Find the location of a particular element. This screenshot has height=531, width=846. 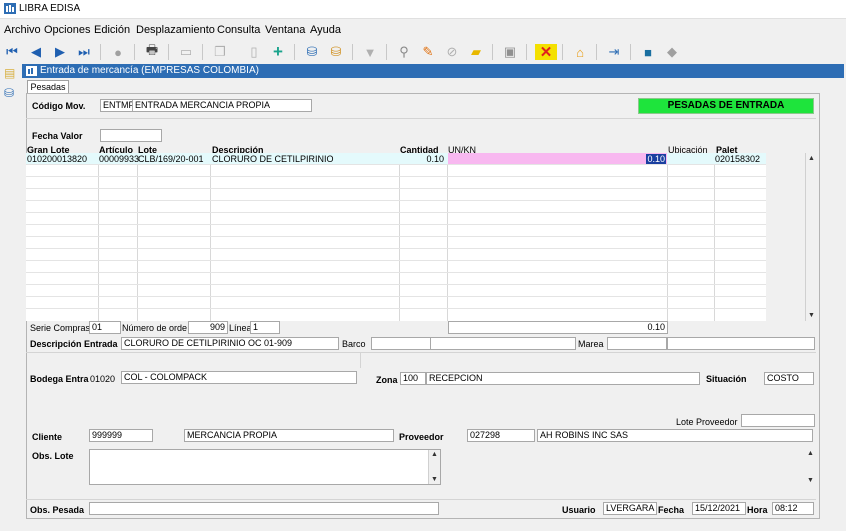

total-cantidad-field: 0.10 is located at coordinates (558, 327).